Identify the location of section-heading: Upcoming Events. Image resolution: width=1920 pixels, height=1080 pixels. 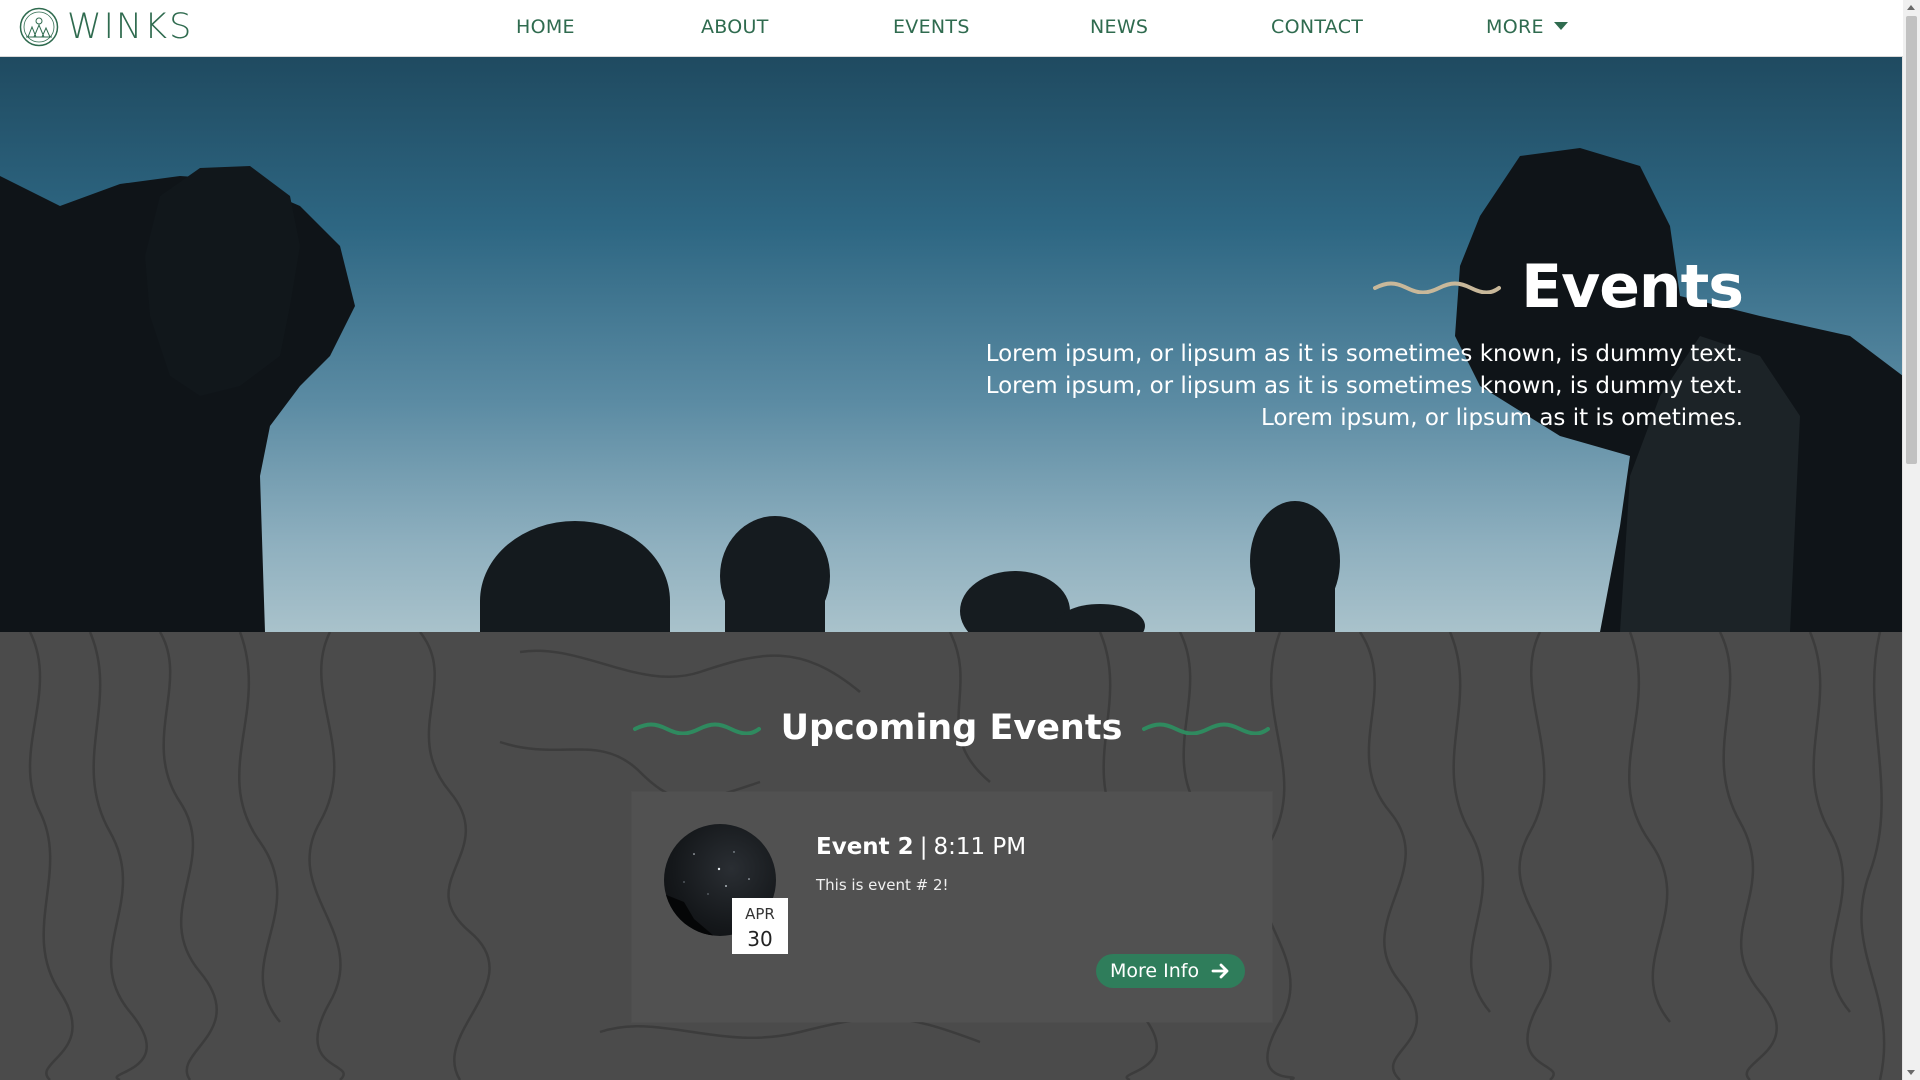
(951, 728).